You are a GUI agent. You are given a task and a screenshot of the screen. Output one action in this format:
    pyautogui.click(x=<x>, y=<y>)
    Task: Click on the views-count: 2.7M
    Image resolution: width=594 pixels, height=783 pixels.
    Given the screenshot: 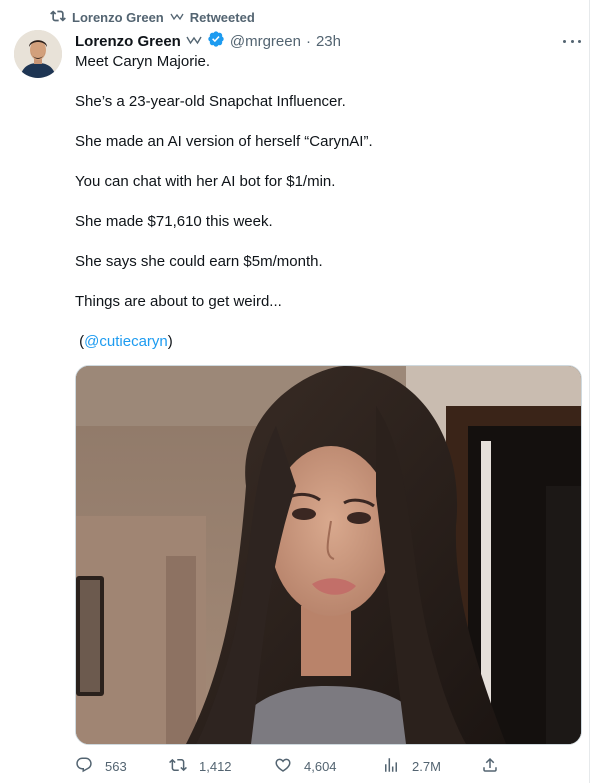 What is the action you would take?
    pyautogui.click(x=426, y=766)
    